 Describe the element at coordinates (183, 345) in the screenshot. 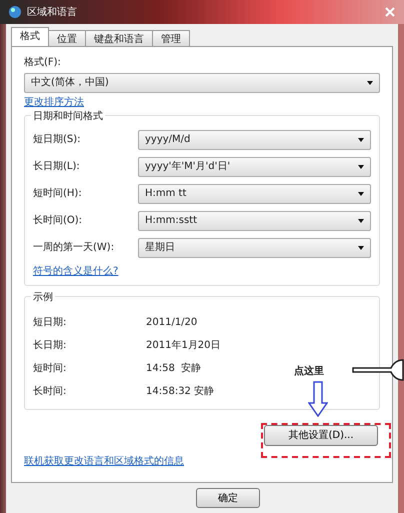

I see `example-value: 2011年1月20日` at that location.